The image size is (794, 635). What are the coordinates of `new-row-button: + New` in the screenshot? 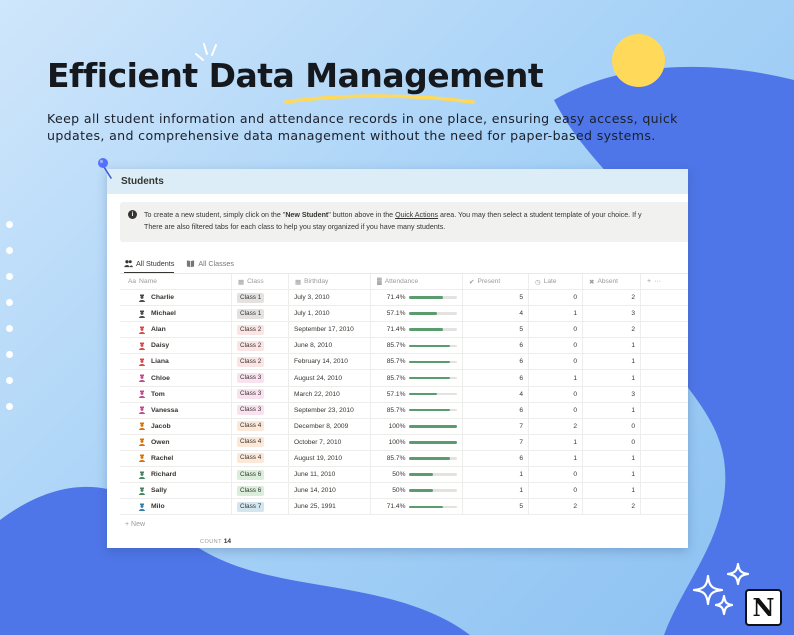 It's located at (135, 524).